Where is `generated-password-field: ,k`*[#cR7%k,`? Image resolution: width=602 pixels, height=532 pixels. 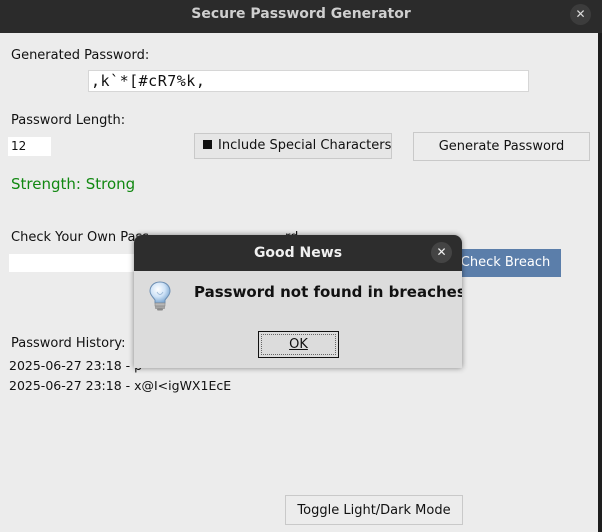
generated-password-field: ,k`*[#cR7%k, is located at coordinates (308, 81).